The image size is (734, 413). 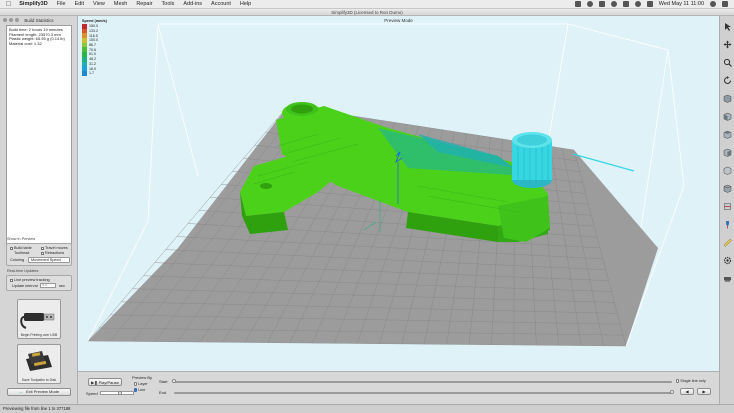 What do you see at coordinates (168, 4) in the screenshot?
I see `menu-tools: Tools` at bounding box center [168, 4].